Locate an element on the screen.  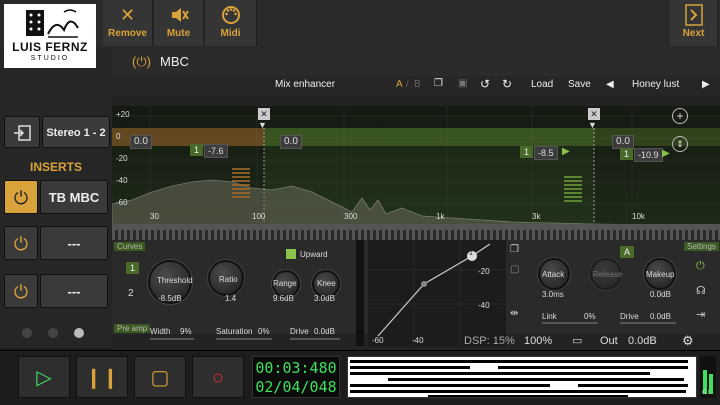
load-button: Load is located at coordinates (542, 84).